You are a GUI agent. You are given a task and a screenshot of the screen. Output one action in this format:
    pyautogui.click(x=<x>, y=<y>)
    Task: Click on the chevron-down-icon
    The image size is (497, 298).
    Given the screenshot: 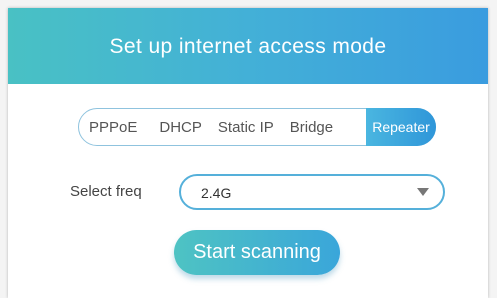 What is the action you would take?
    pyautogui.click(x=423, y=192)
    